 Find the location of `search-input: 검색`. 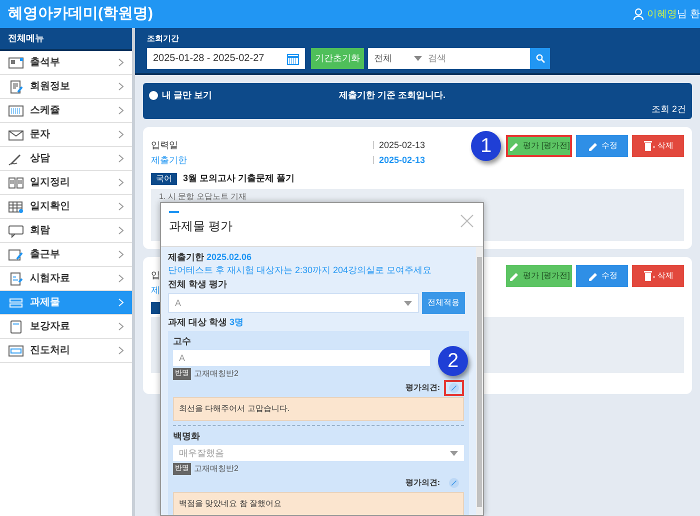

search-input: 검색 is located at coordinates (476, 59).